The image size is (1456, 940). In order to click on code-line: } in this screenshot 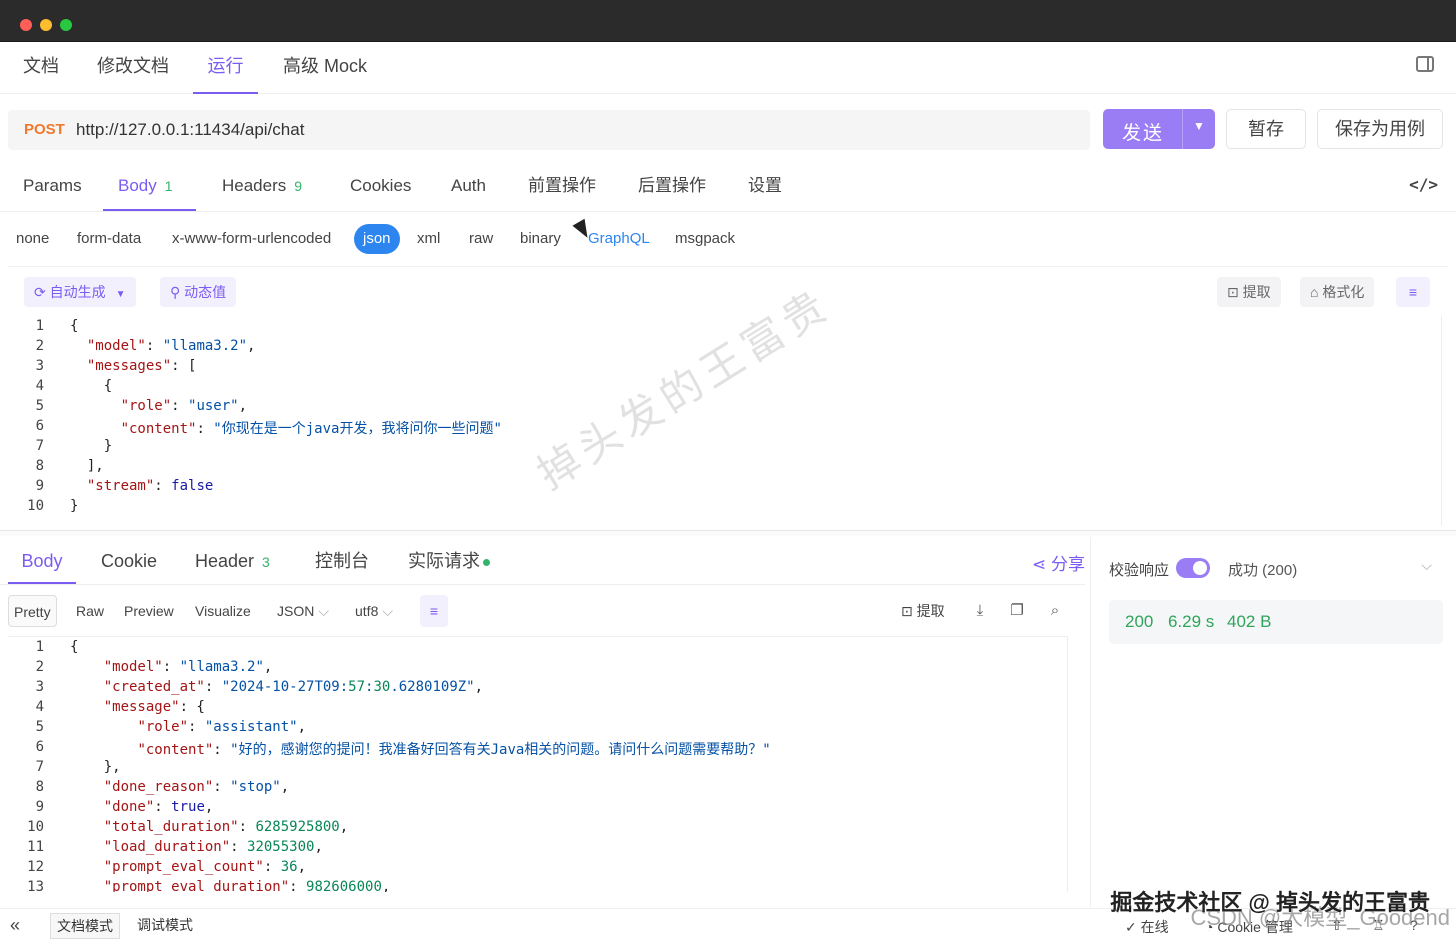, I will do `click(91, 446)`.